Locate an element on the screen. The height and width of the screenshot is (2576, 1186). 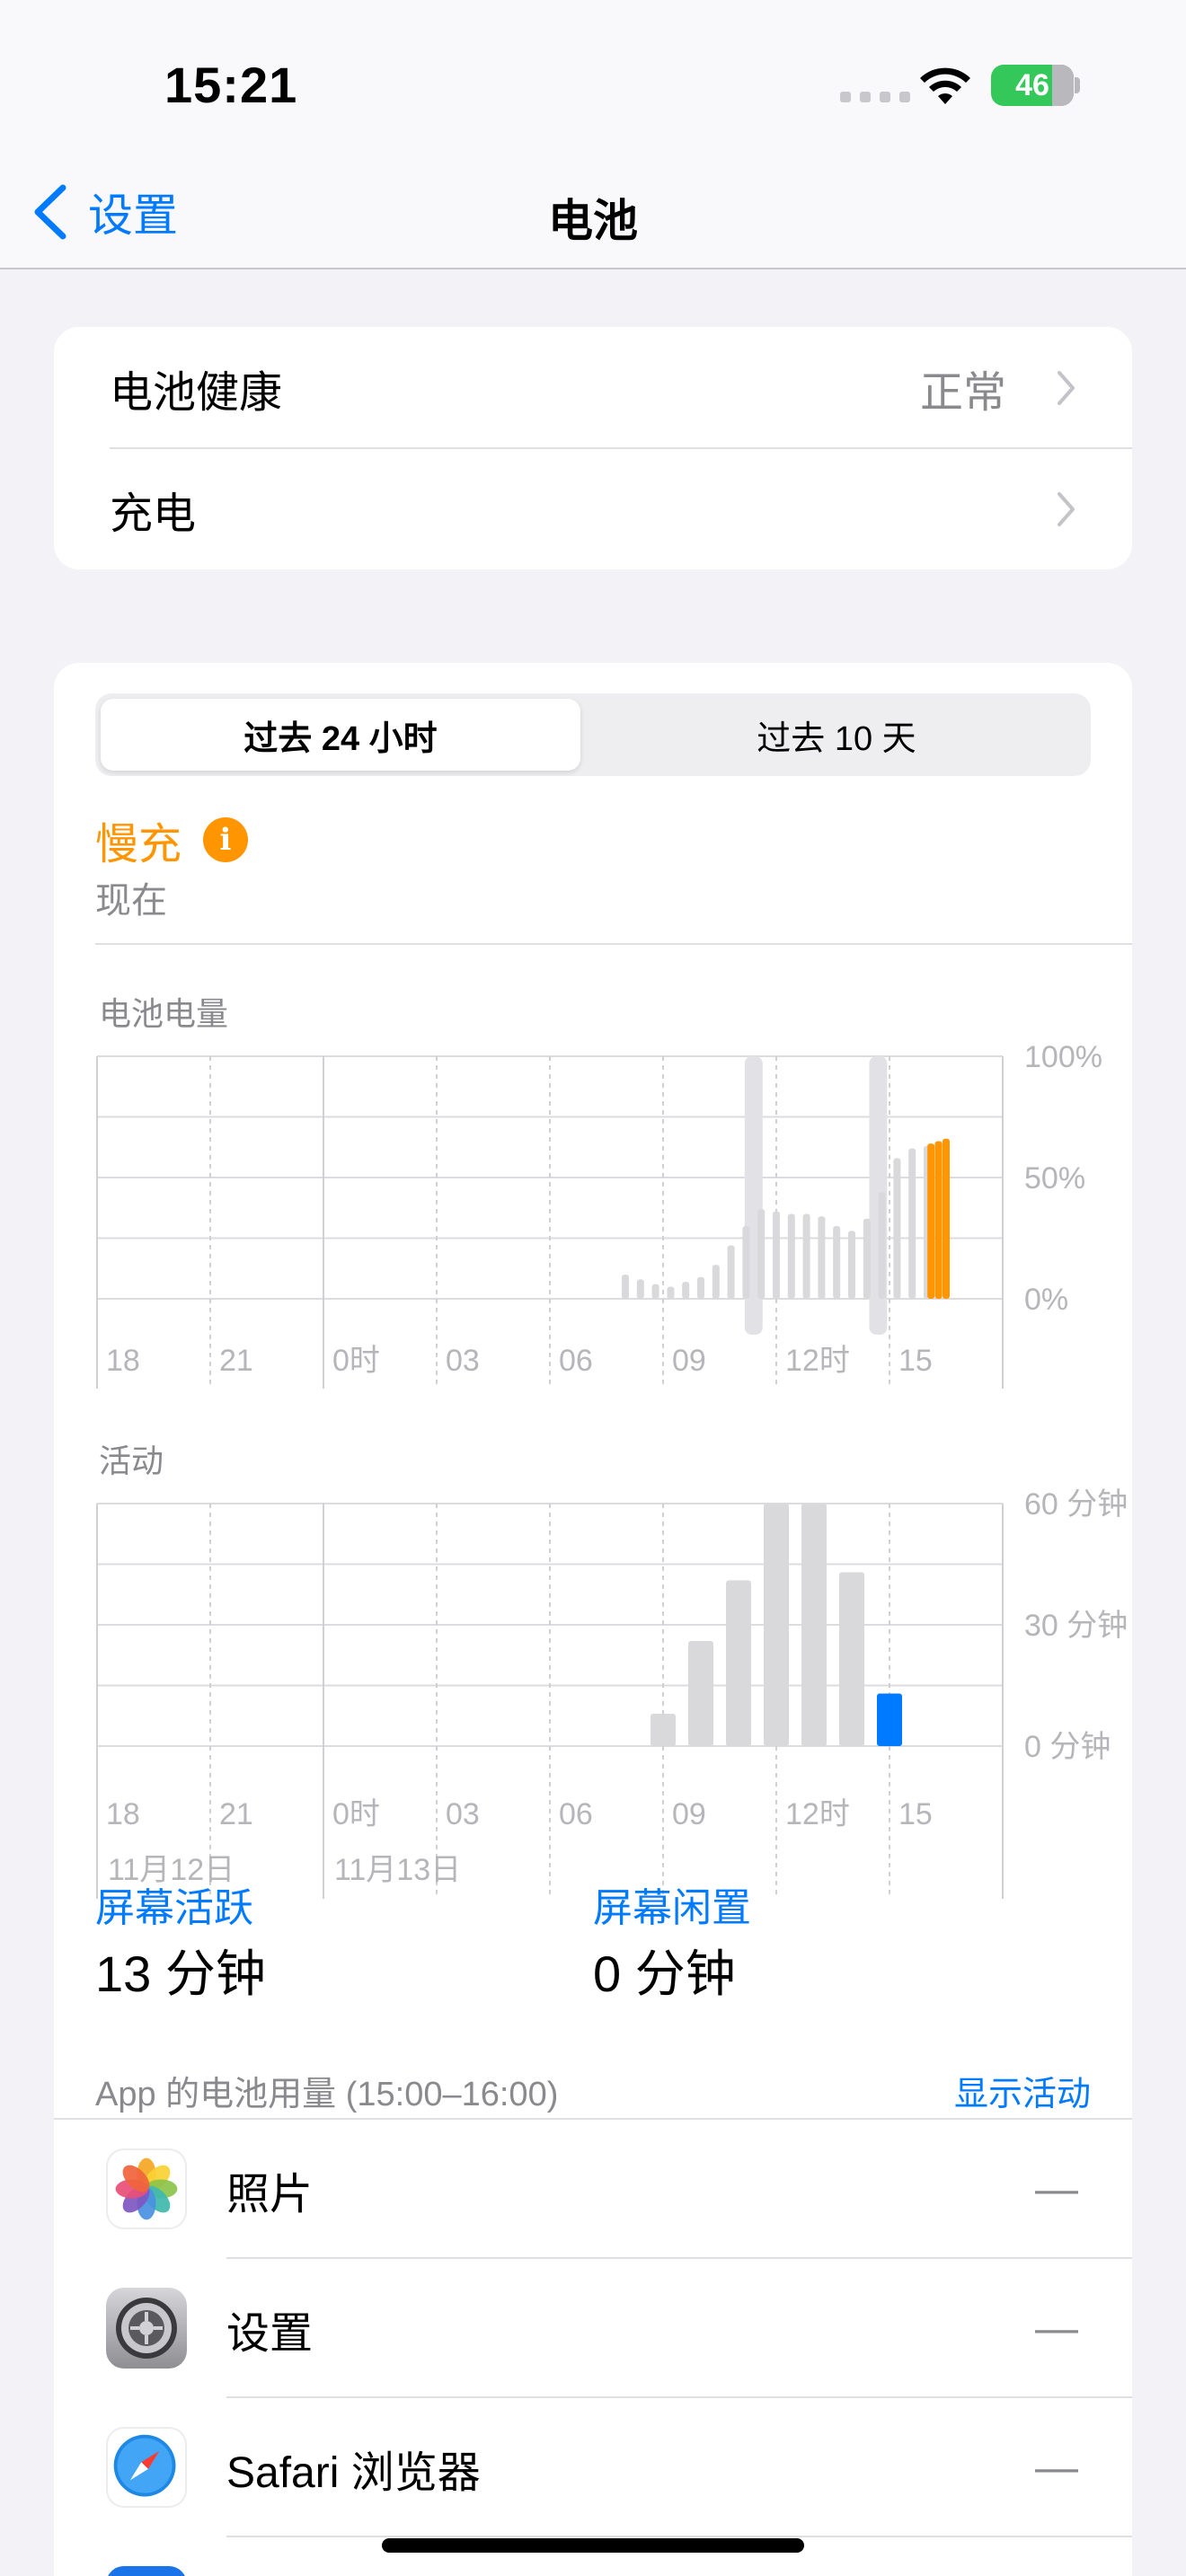
app-name: 设置 is located at coordinates (270, 2333).